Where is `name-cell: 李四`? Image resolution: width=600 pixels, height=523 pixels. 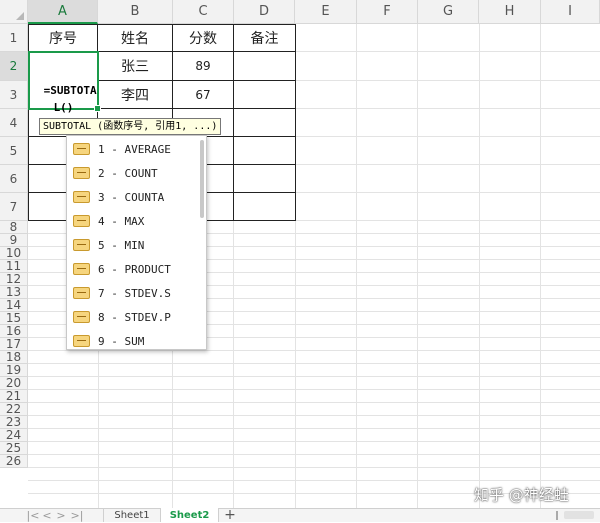 name-cell: 李四 is located at coordinates (135, 95).